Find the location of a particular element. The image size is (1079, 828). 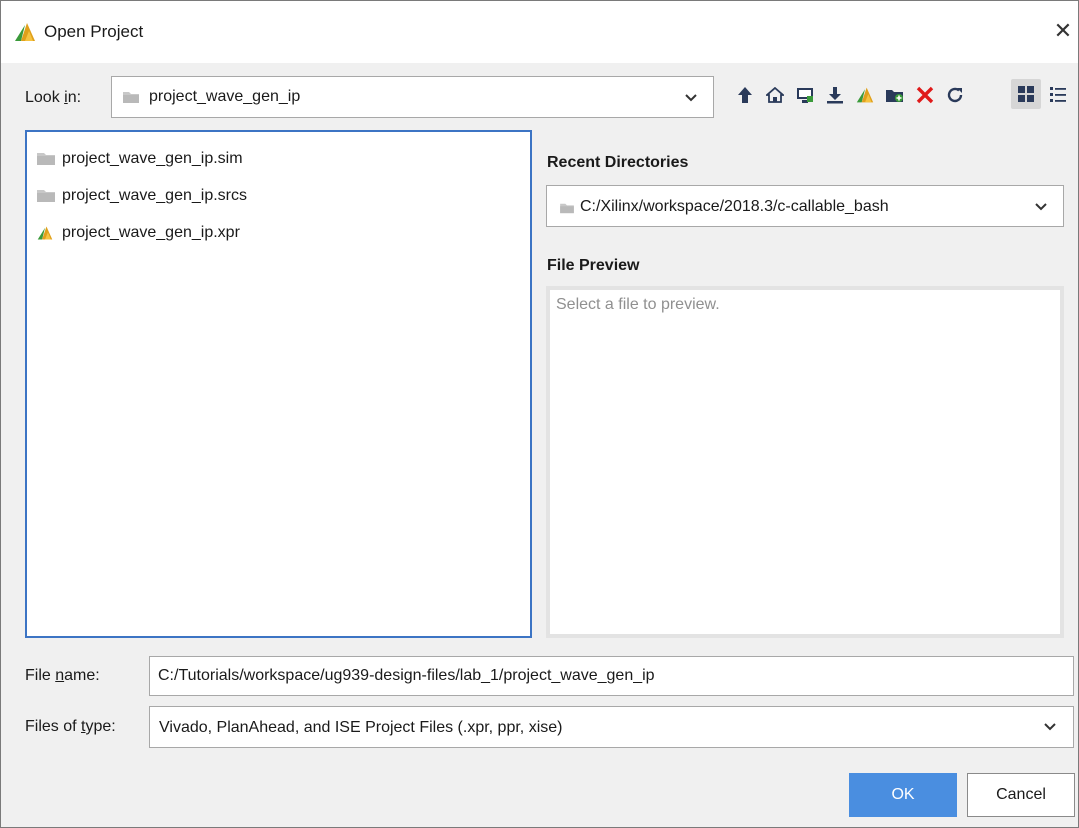

delete-icon is located at coordinates (925, 95).